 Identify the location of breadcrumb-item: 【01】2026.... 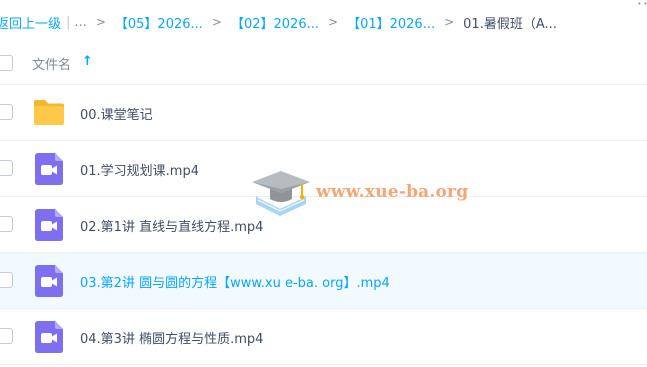
(391, 22).